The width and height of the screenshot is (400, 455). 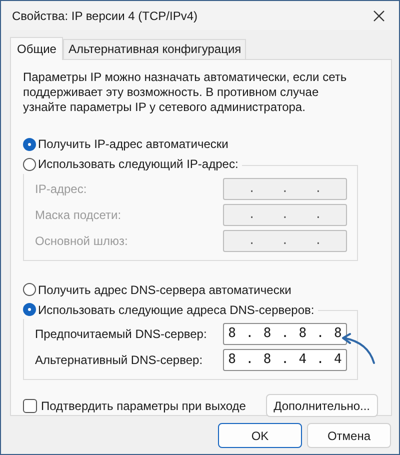 I want to click on radio-option: Использовать следующие адреса DNS-серверов:, so click(x=168, y=309).